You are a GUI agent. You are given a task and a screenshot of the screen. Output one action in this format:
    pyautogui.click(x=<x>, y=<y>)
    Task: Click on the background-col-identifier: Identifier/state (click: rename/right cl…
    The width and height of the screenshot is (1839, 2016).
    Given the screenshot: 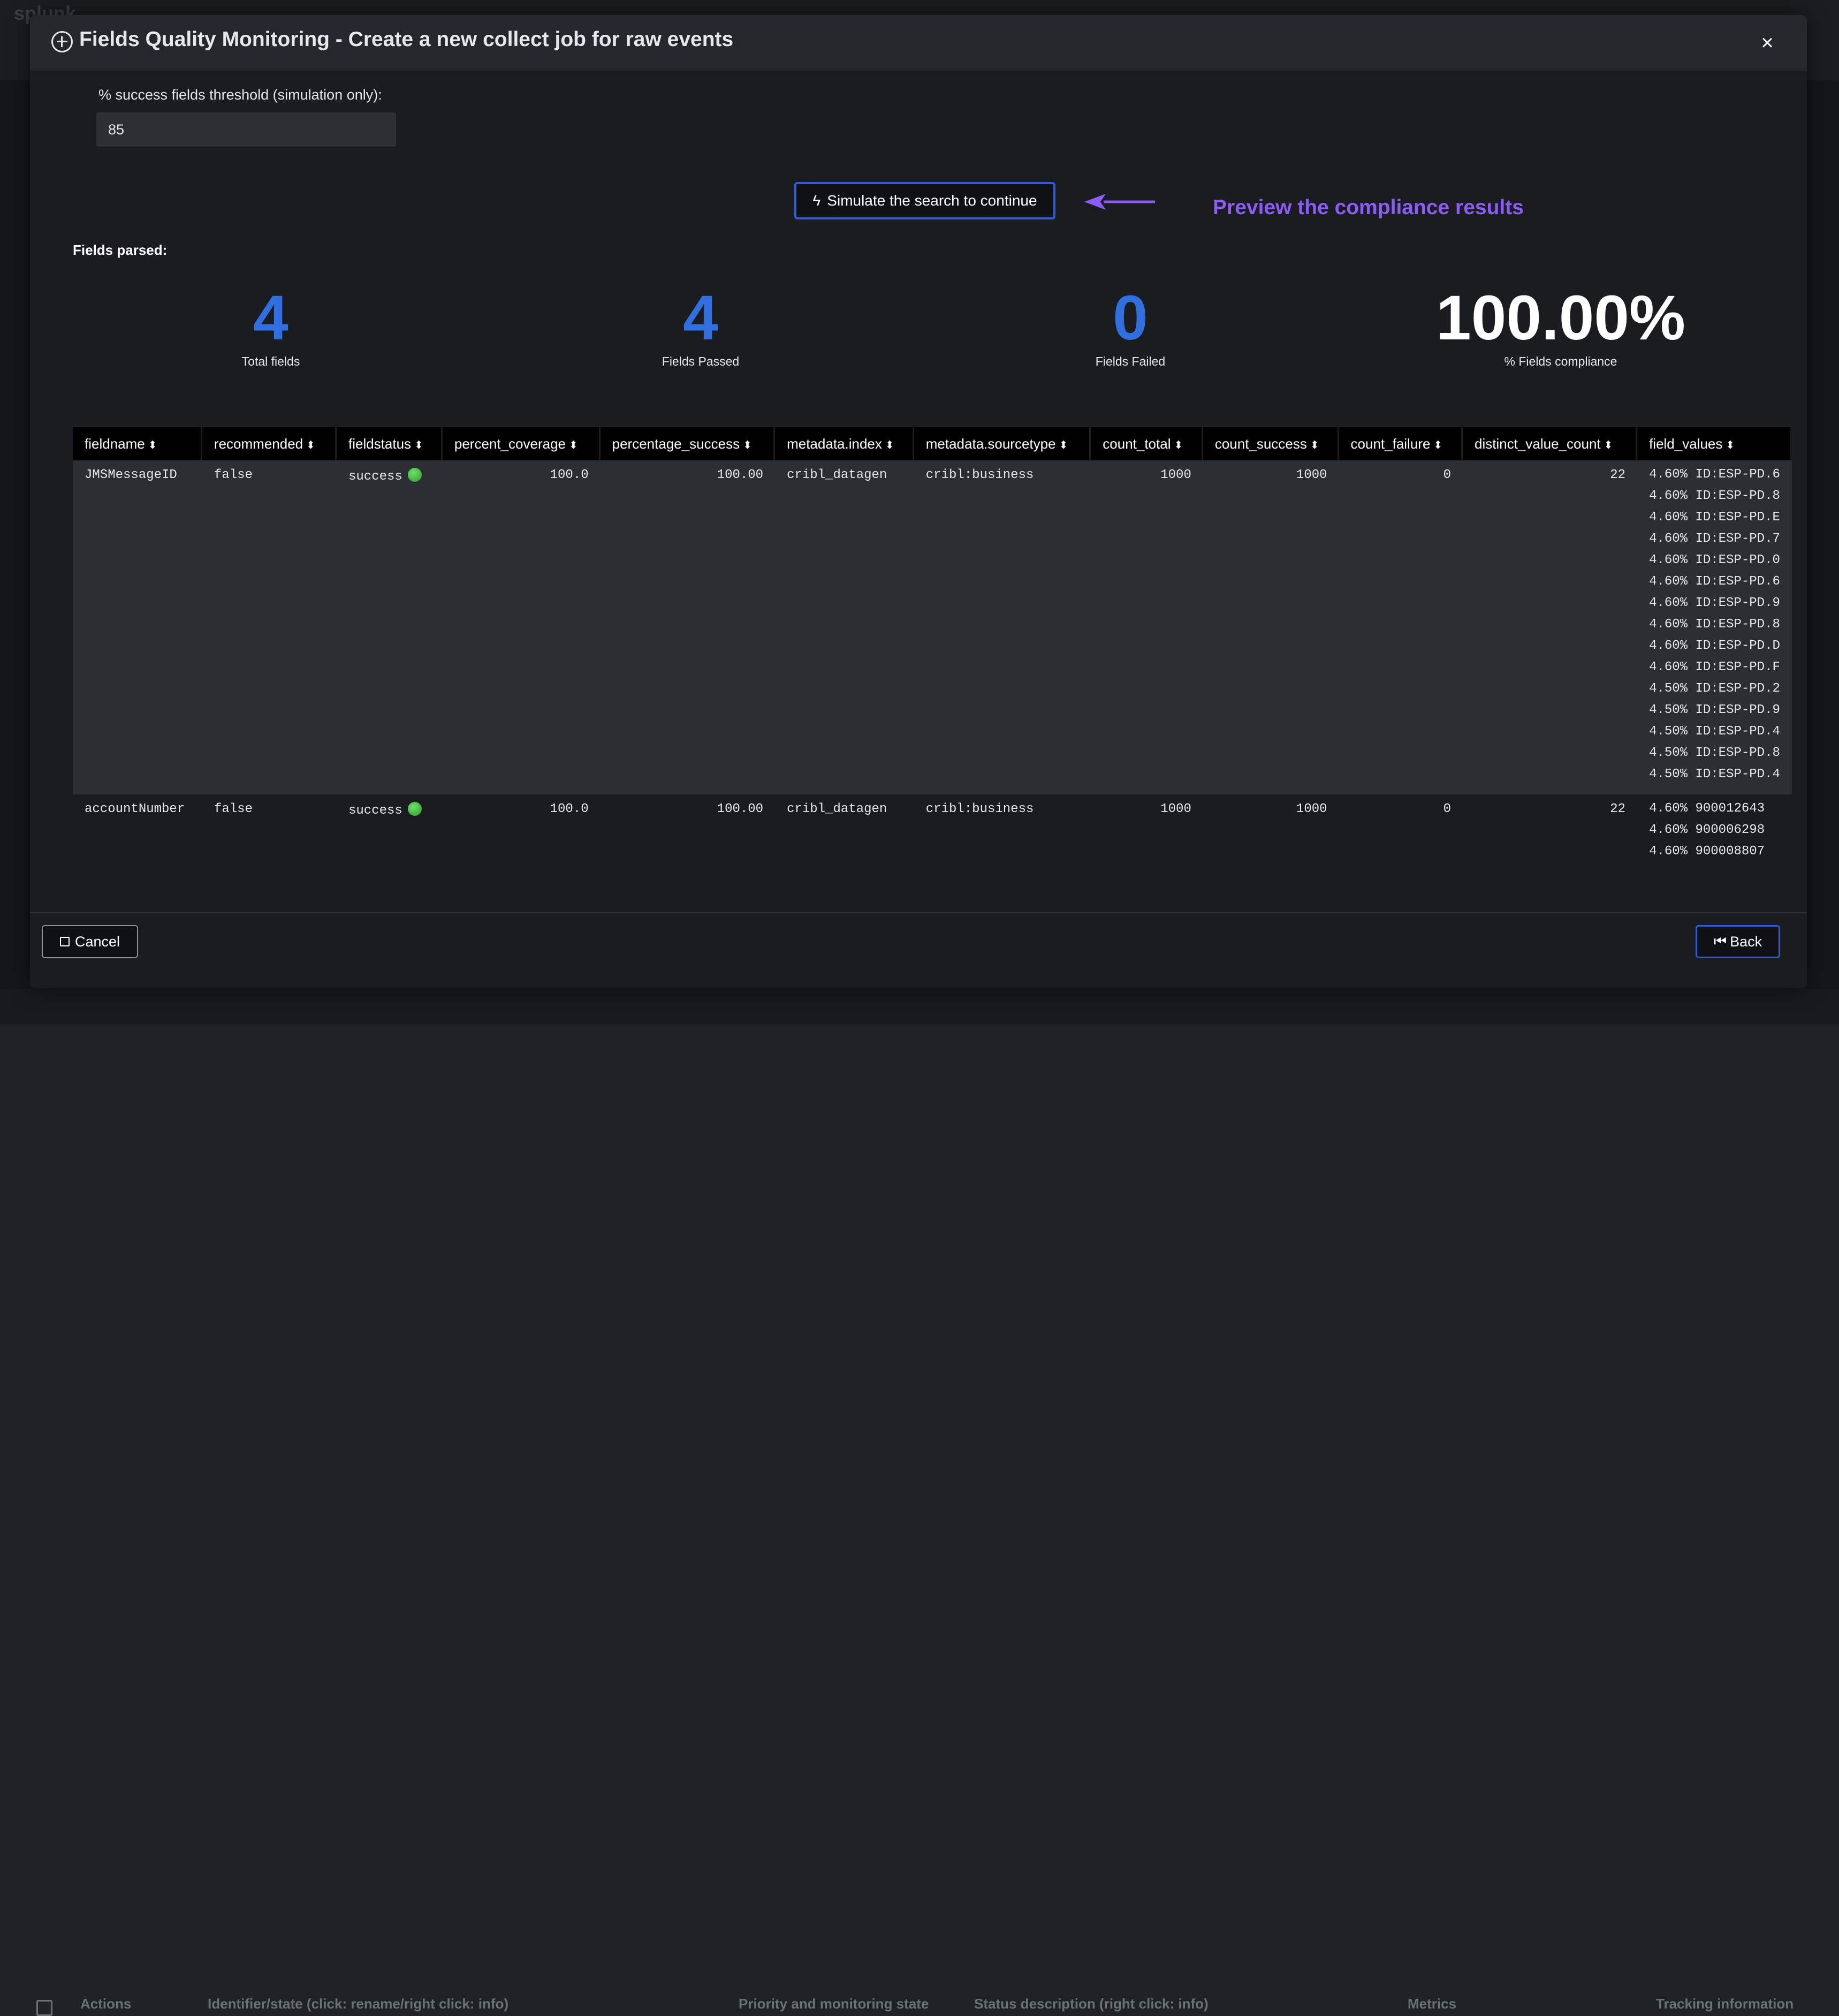 What is the action you would take?
    pyautogui.click(x=358, y=2004)
    